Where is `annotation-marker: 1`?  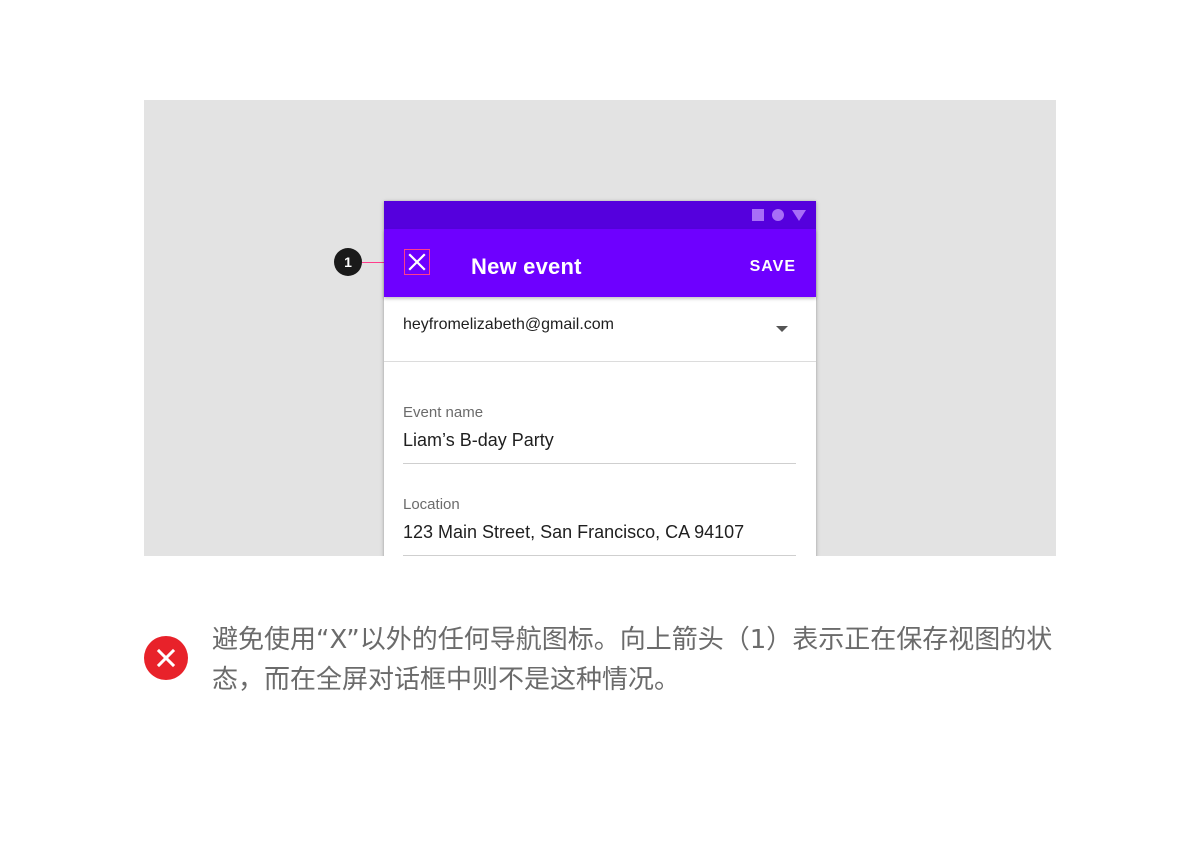 annotation-marker: 1 is located at coordinates (348, 262).